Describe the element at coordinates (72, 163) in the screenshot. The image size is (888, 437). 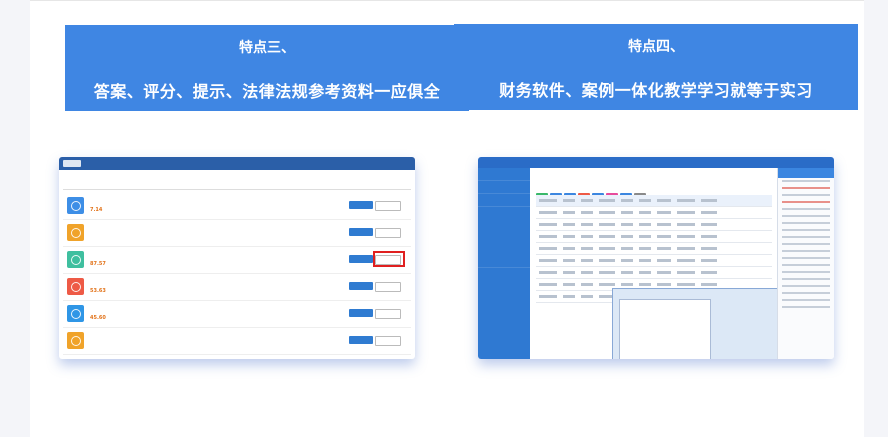
I see `app-logo` at that location.